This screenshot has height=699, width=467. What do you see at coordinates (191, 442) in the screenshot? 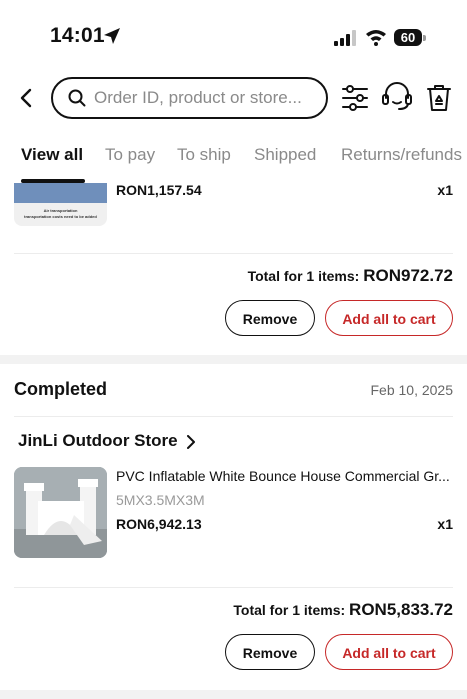
I see `chevron-right-icon` at bounding box center [191, 442].